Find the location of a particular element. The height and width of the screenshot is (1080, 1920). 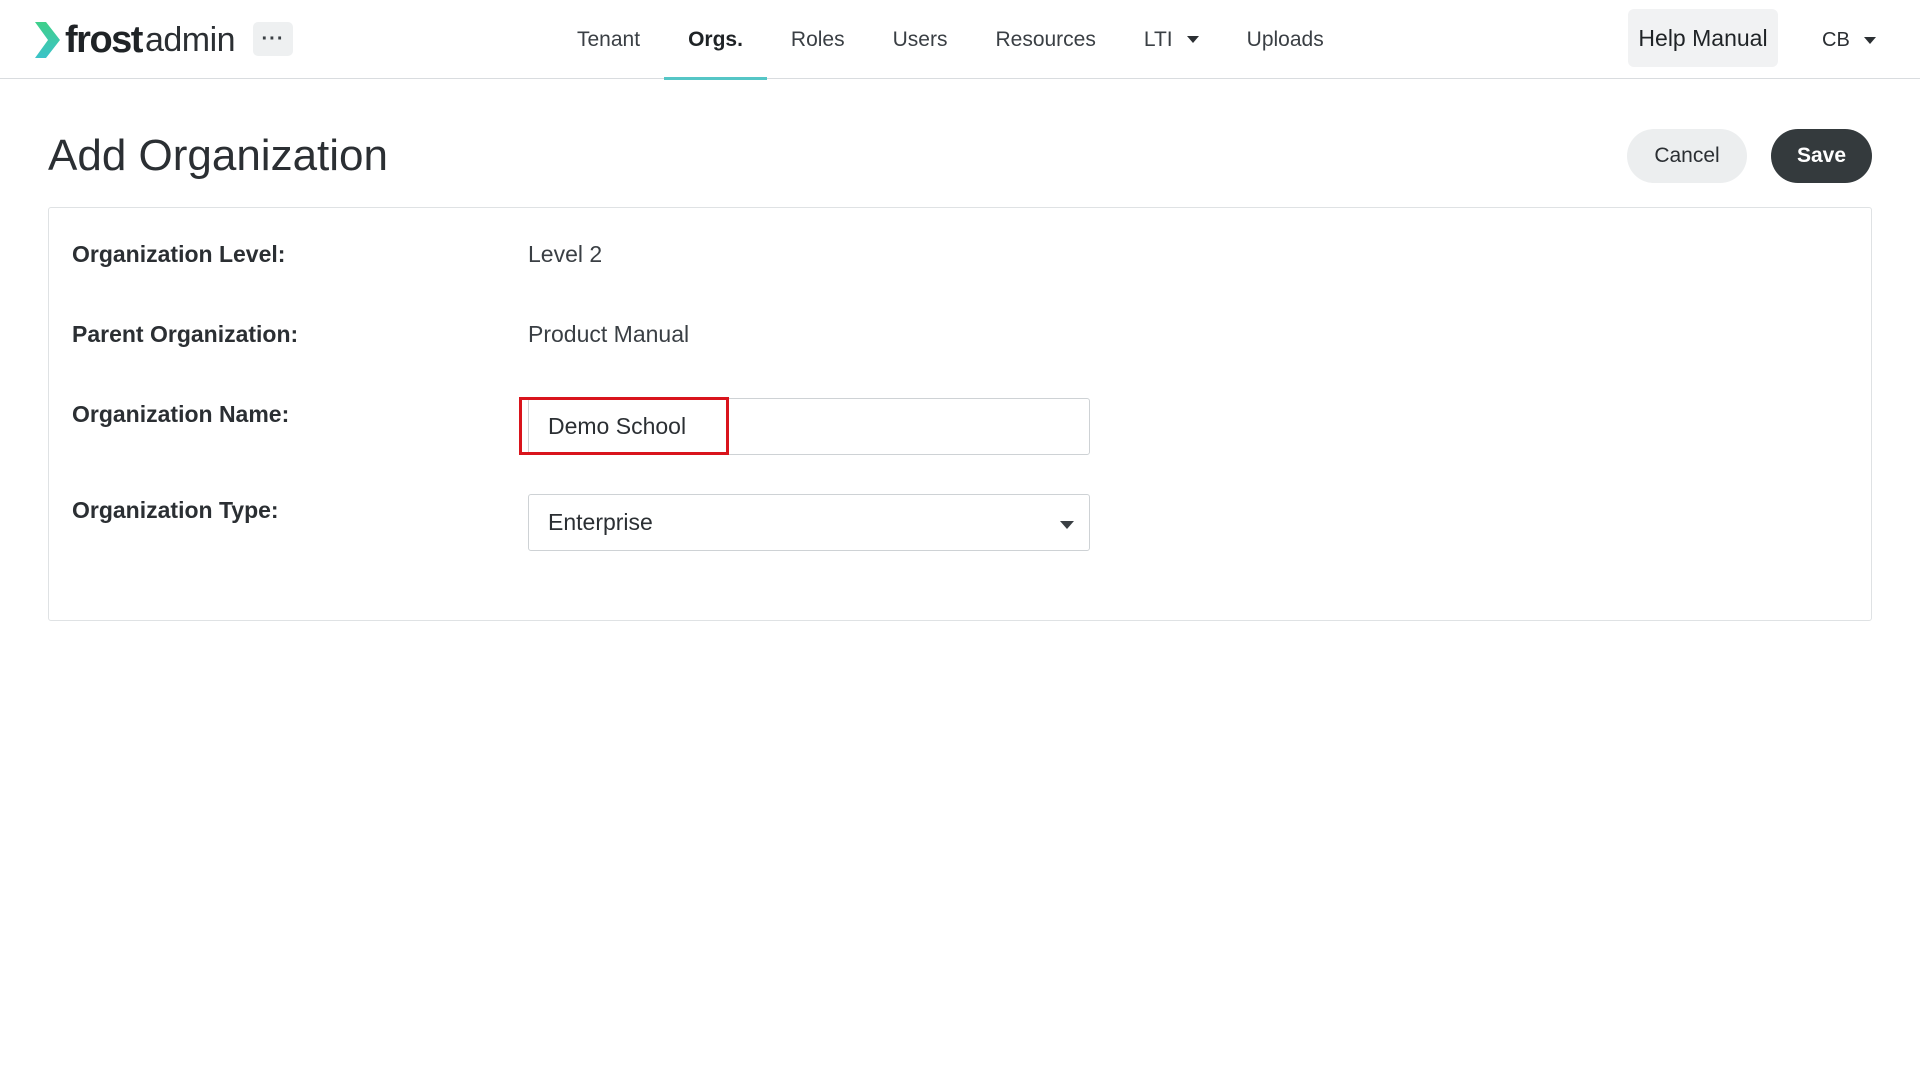

ellipsis-icon: ··· is located at coordinates (273, 39).